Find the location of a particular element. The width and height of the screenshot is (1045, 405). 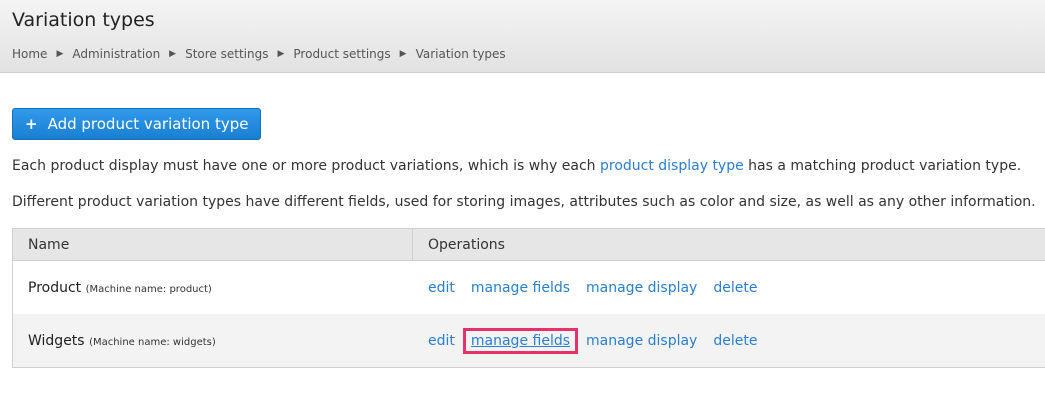

row-name: Widgets is located at coordinates (56, 340).